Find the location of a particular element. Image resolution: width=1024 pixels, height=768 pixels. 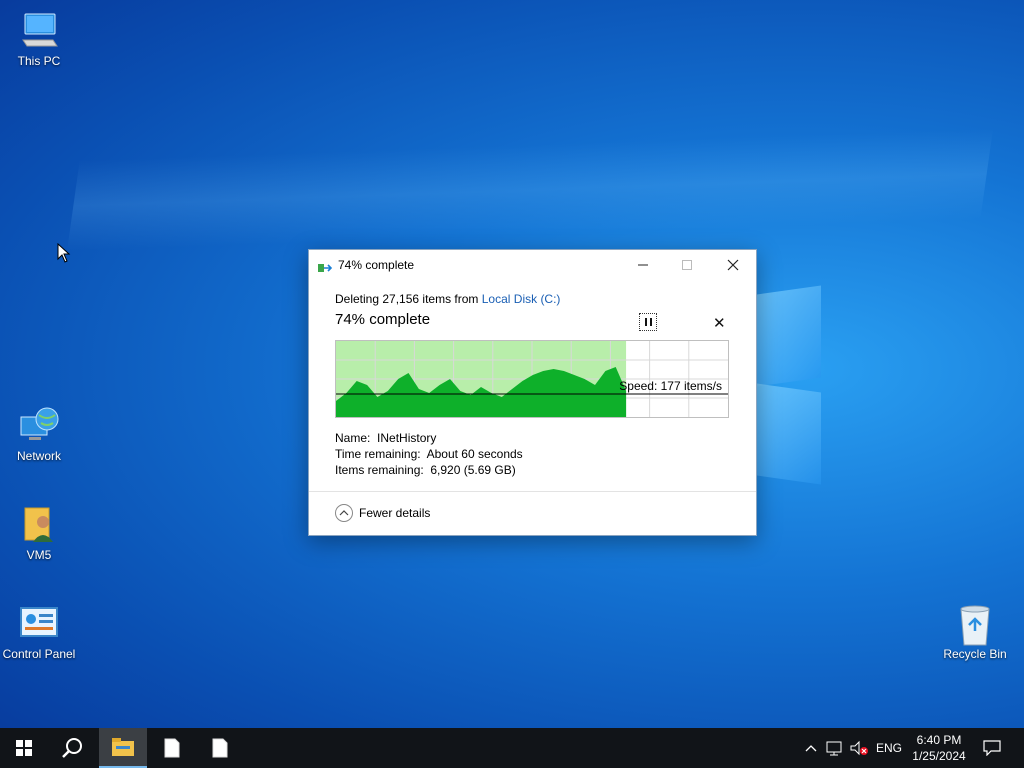

detail-name: Name: INetHistory is located at coordinates (429, 438).